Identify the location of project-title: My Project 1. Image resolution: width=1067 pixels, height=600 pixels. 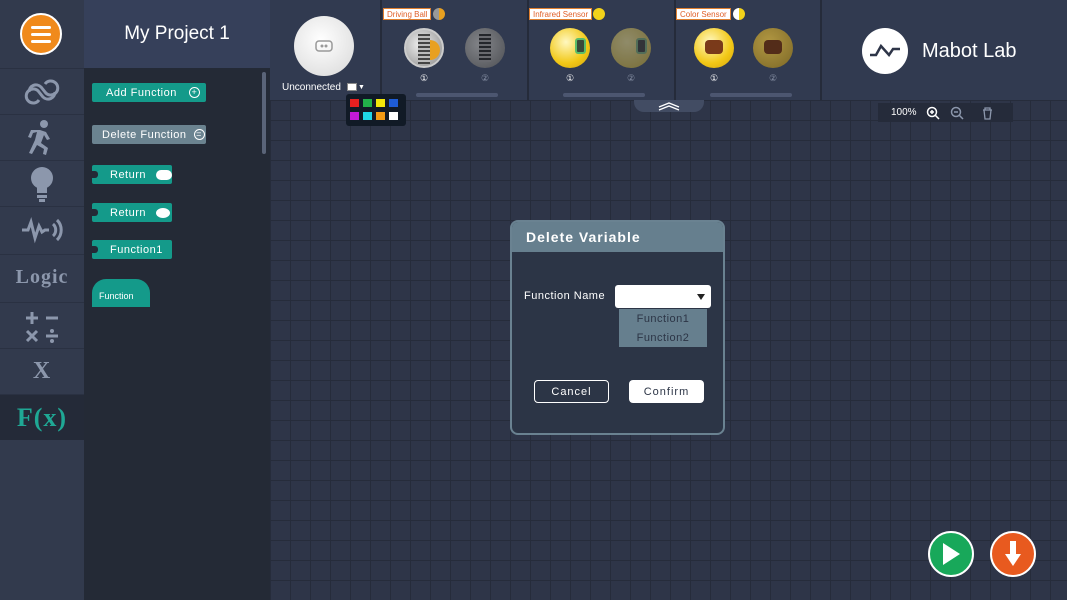
(177, 34).